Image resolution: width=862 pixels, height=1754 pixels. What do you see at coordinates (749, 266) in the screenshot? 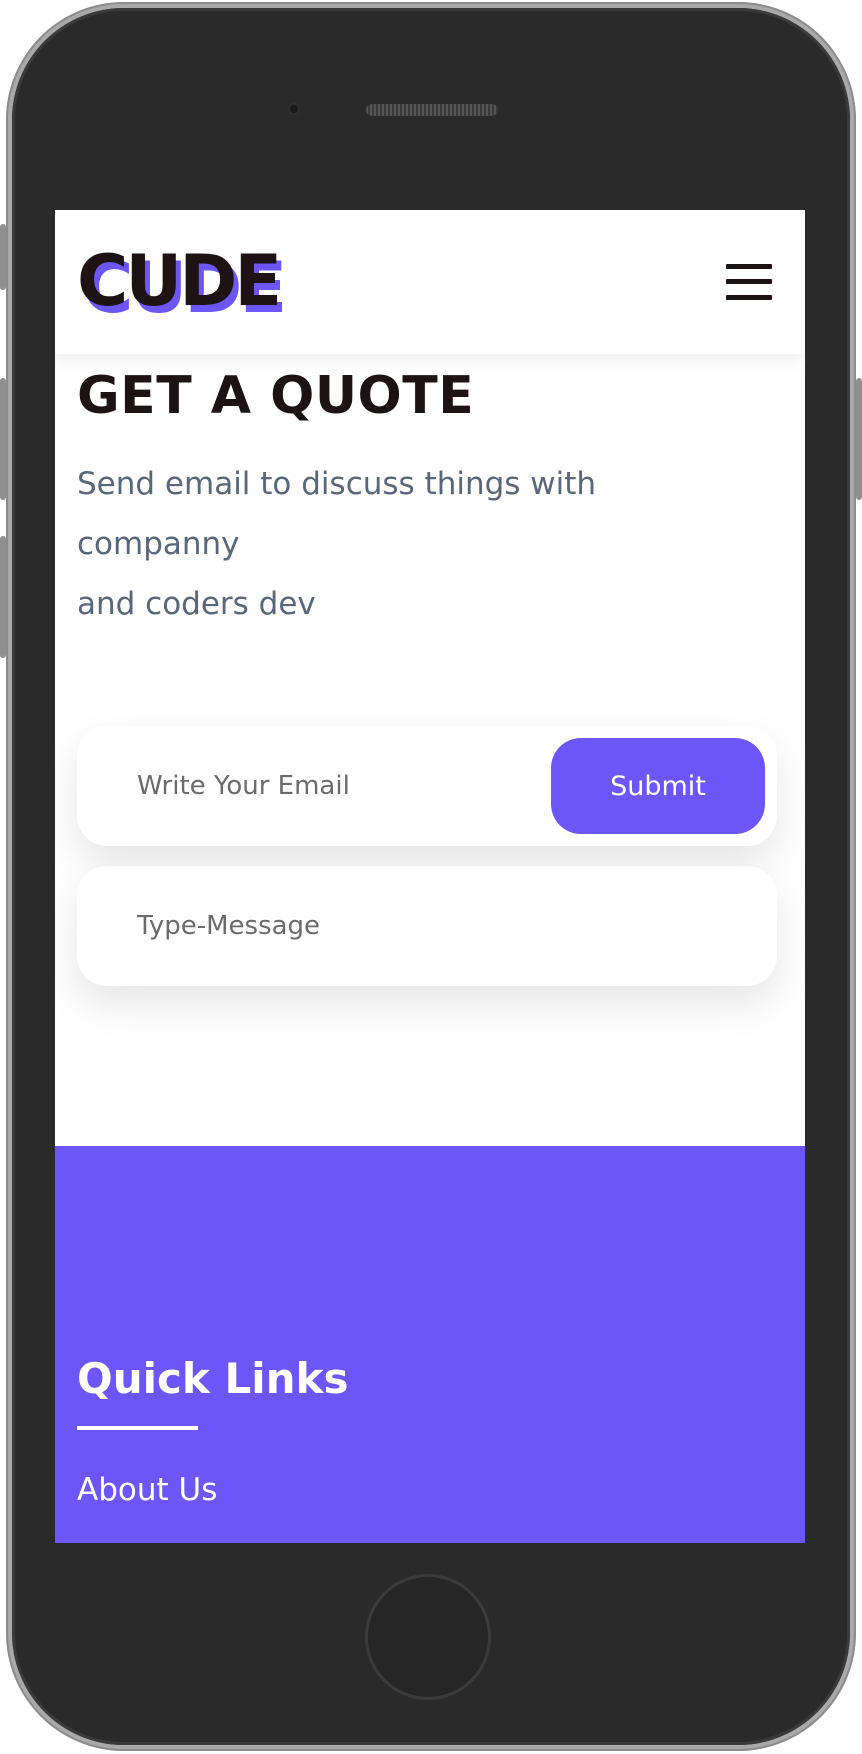
I see `menu-bar-top` at bounding box center [749, 266].